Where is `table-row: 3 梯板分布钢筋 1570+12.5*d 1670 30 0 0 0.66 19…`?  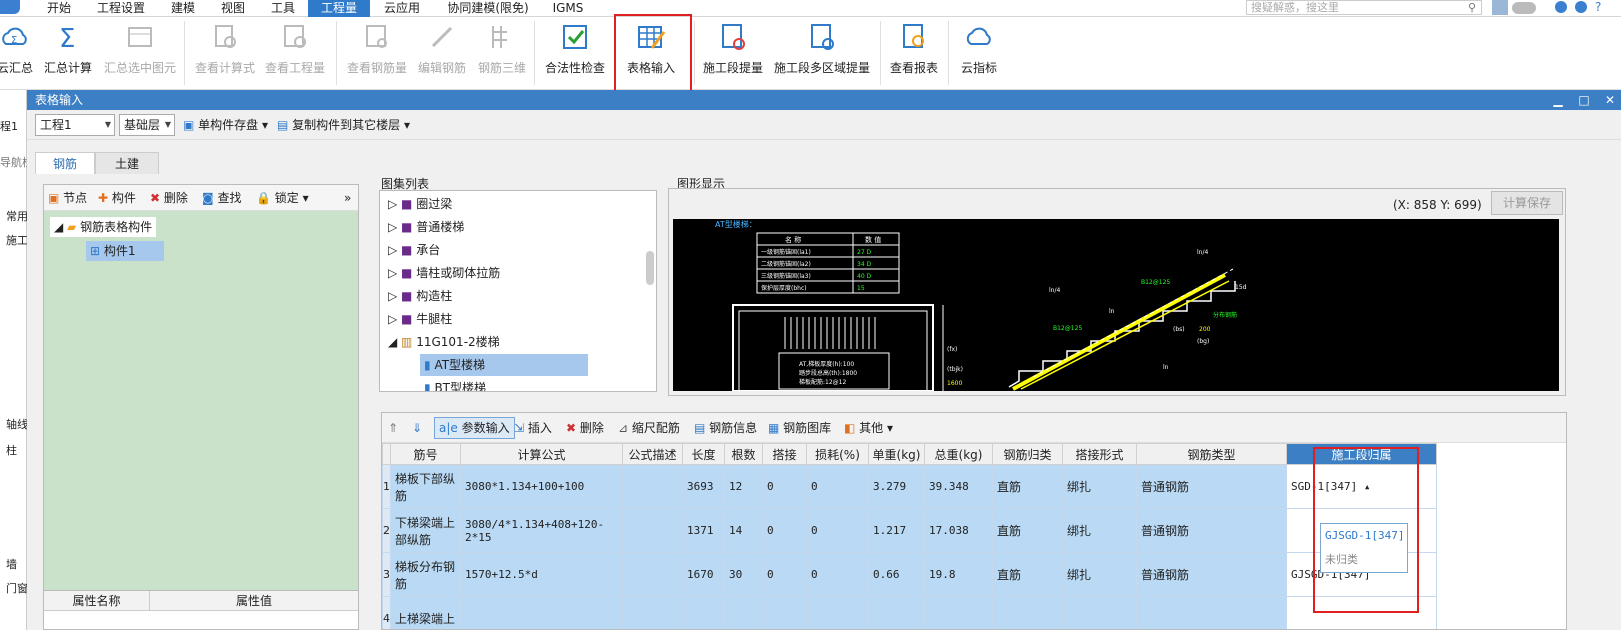 table-row: 3 梯板分布钢筋 1570+12.5*d 1670 30 0 0 0.66 19… is located at coordinates (909, 574).